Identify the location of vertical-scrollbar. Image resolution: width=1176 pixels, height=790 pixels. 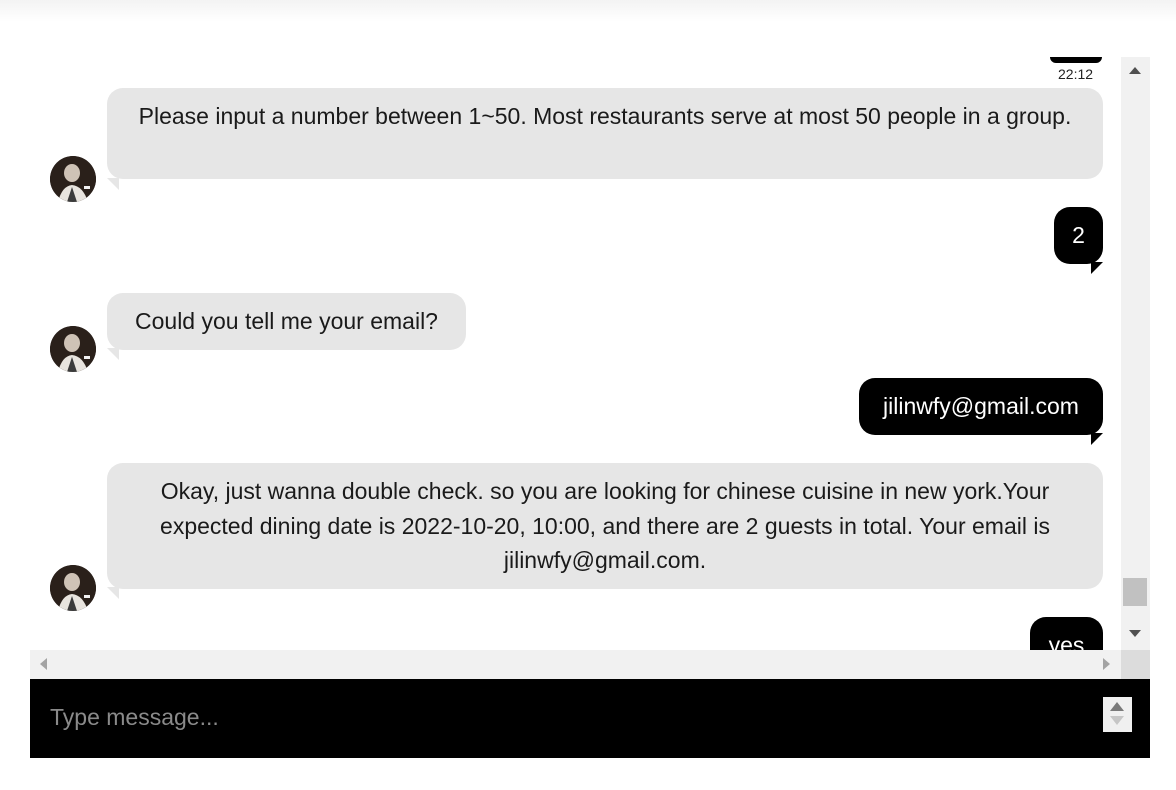
(1135, 353).